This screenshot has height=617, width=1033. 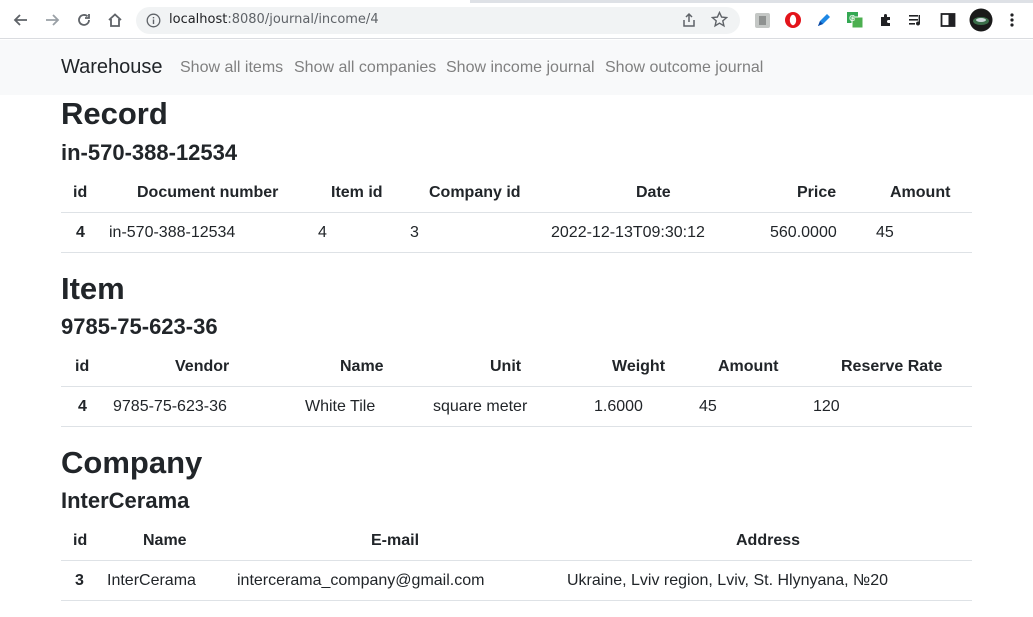 What do you see at coordinates (618, 406) in the screenshot?
I see `table-cell: 1.6000` at bounding box center [618, 406].